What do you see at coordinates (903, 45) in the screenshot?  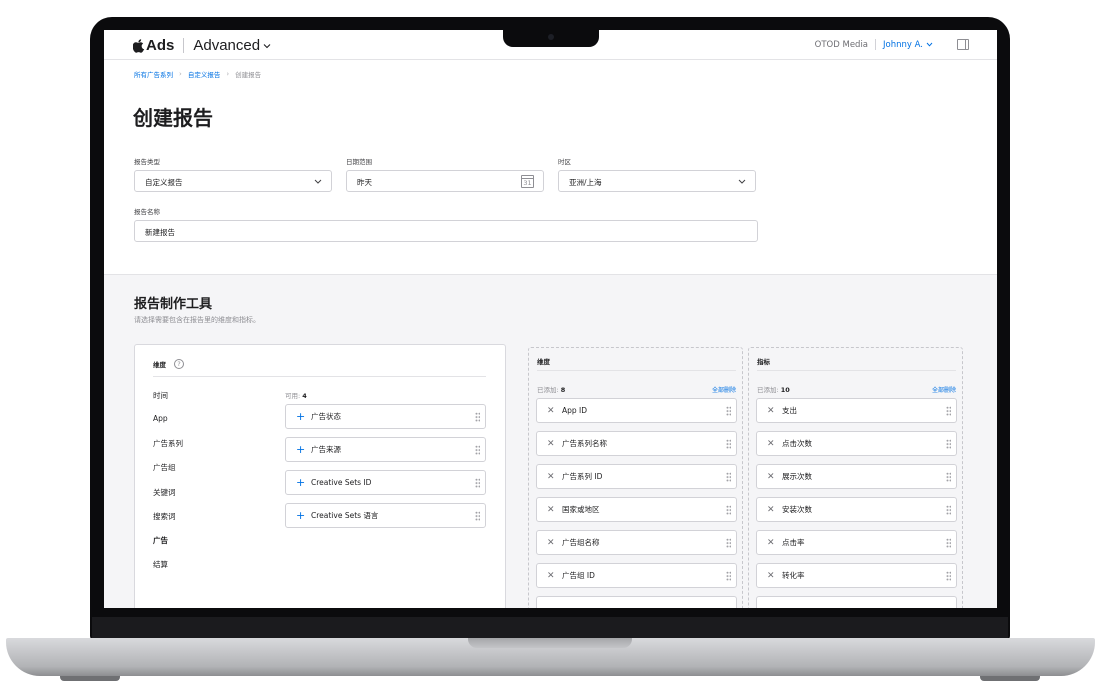 I see `user-menu: Johnny A.` at bounding box center [903, 45].